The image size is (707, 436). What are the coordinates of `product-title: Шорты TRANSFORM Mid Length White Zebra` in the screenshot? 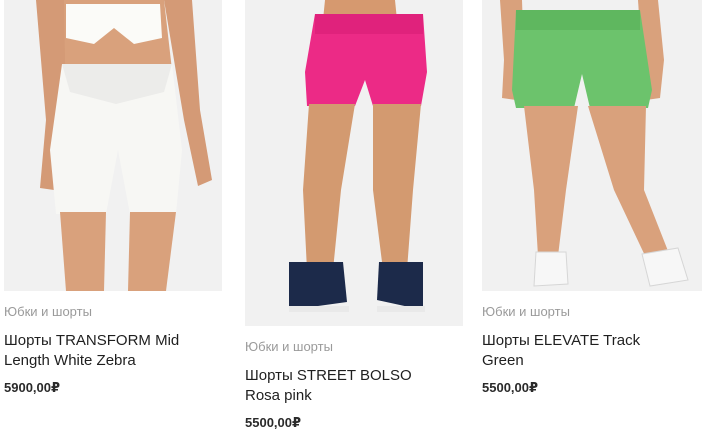 It's located at (113, 351).